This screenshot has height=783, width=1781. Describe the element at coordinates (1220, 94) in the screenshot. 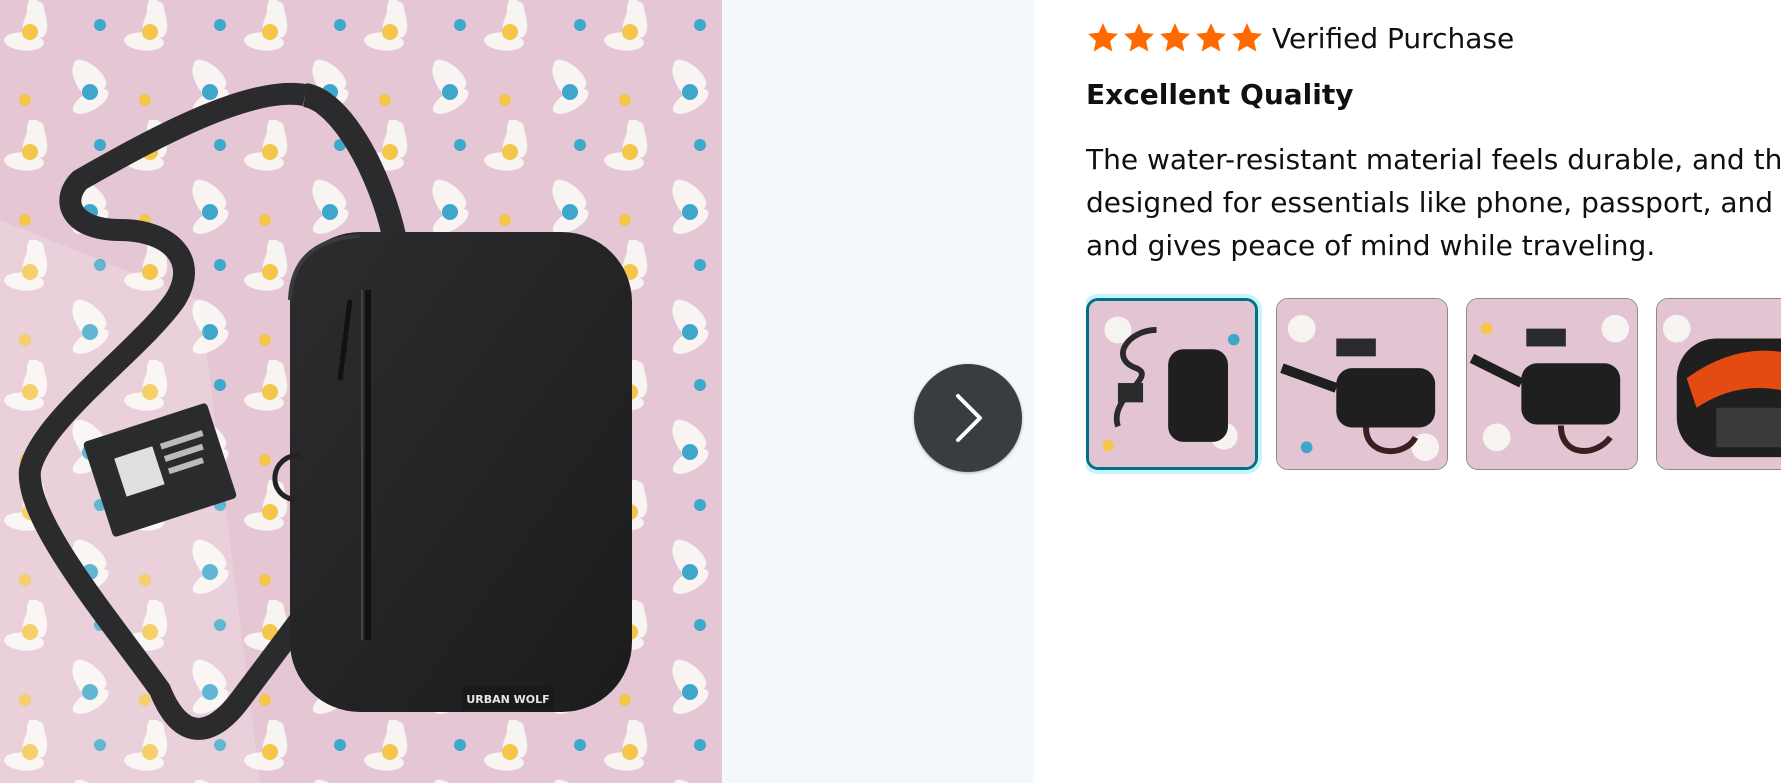

I see `review-title: Excellent Quality` at that location.